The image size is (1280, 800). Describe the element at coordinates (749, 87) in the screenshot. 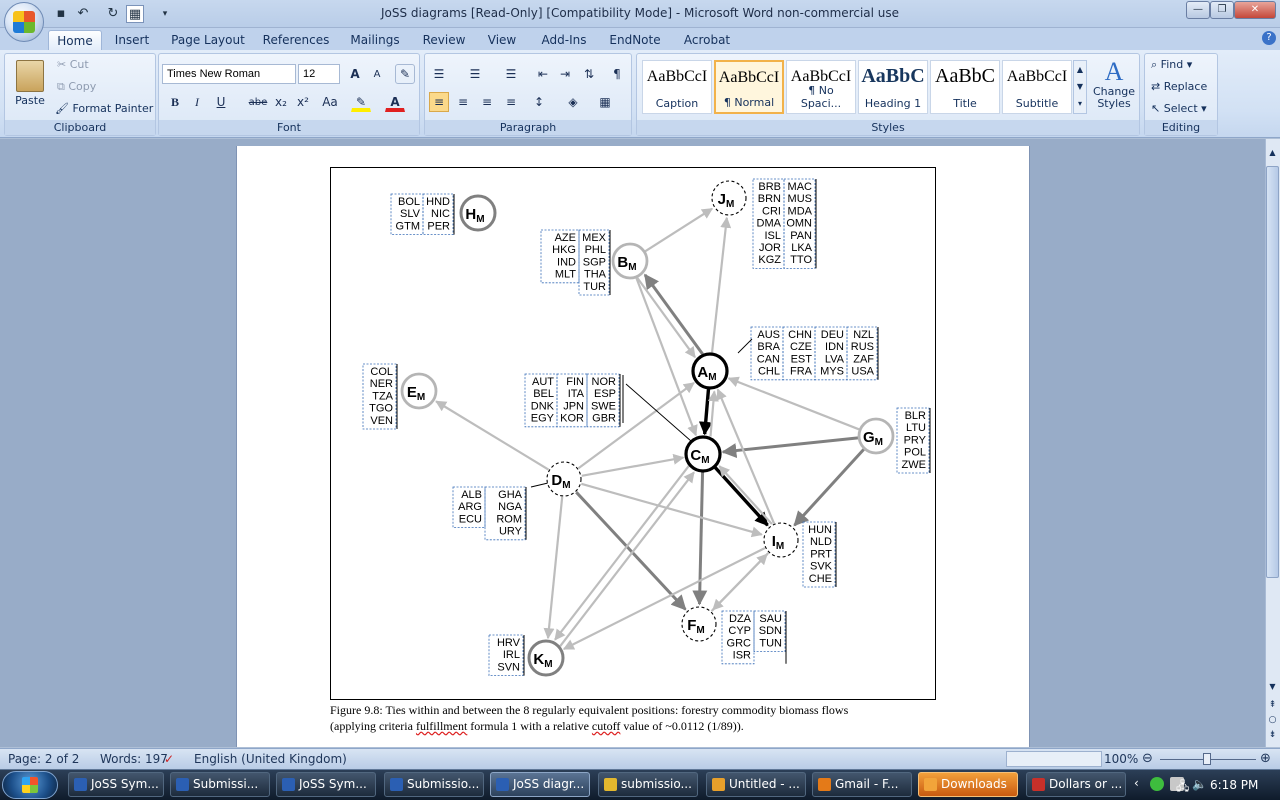

I see `style-normal: AaBbCcI ¶ Normal` at that location.